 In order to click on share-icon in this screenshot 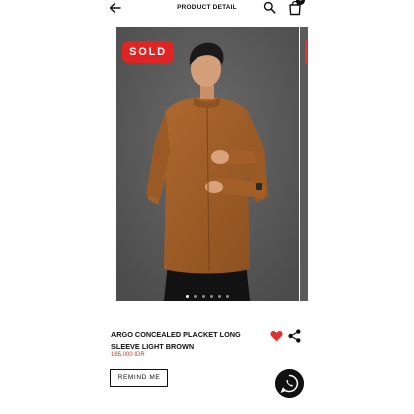, I will do `click(294, 336)`.